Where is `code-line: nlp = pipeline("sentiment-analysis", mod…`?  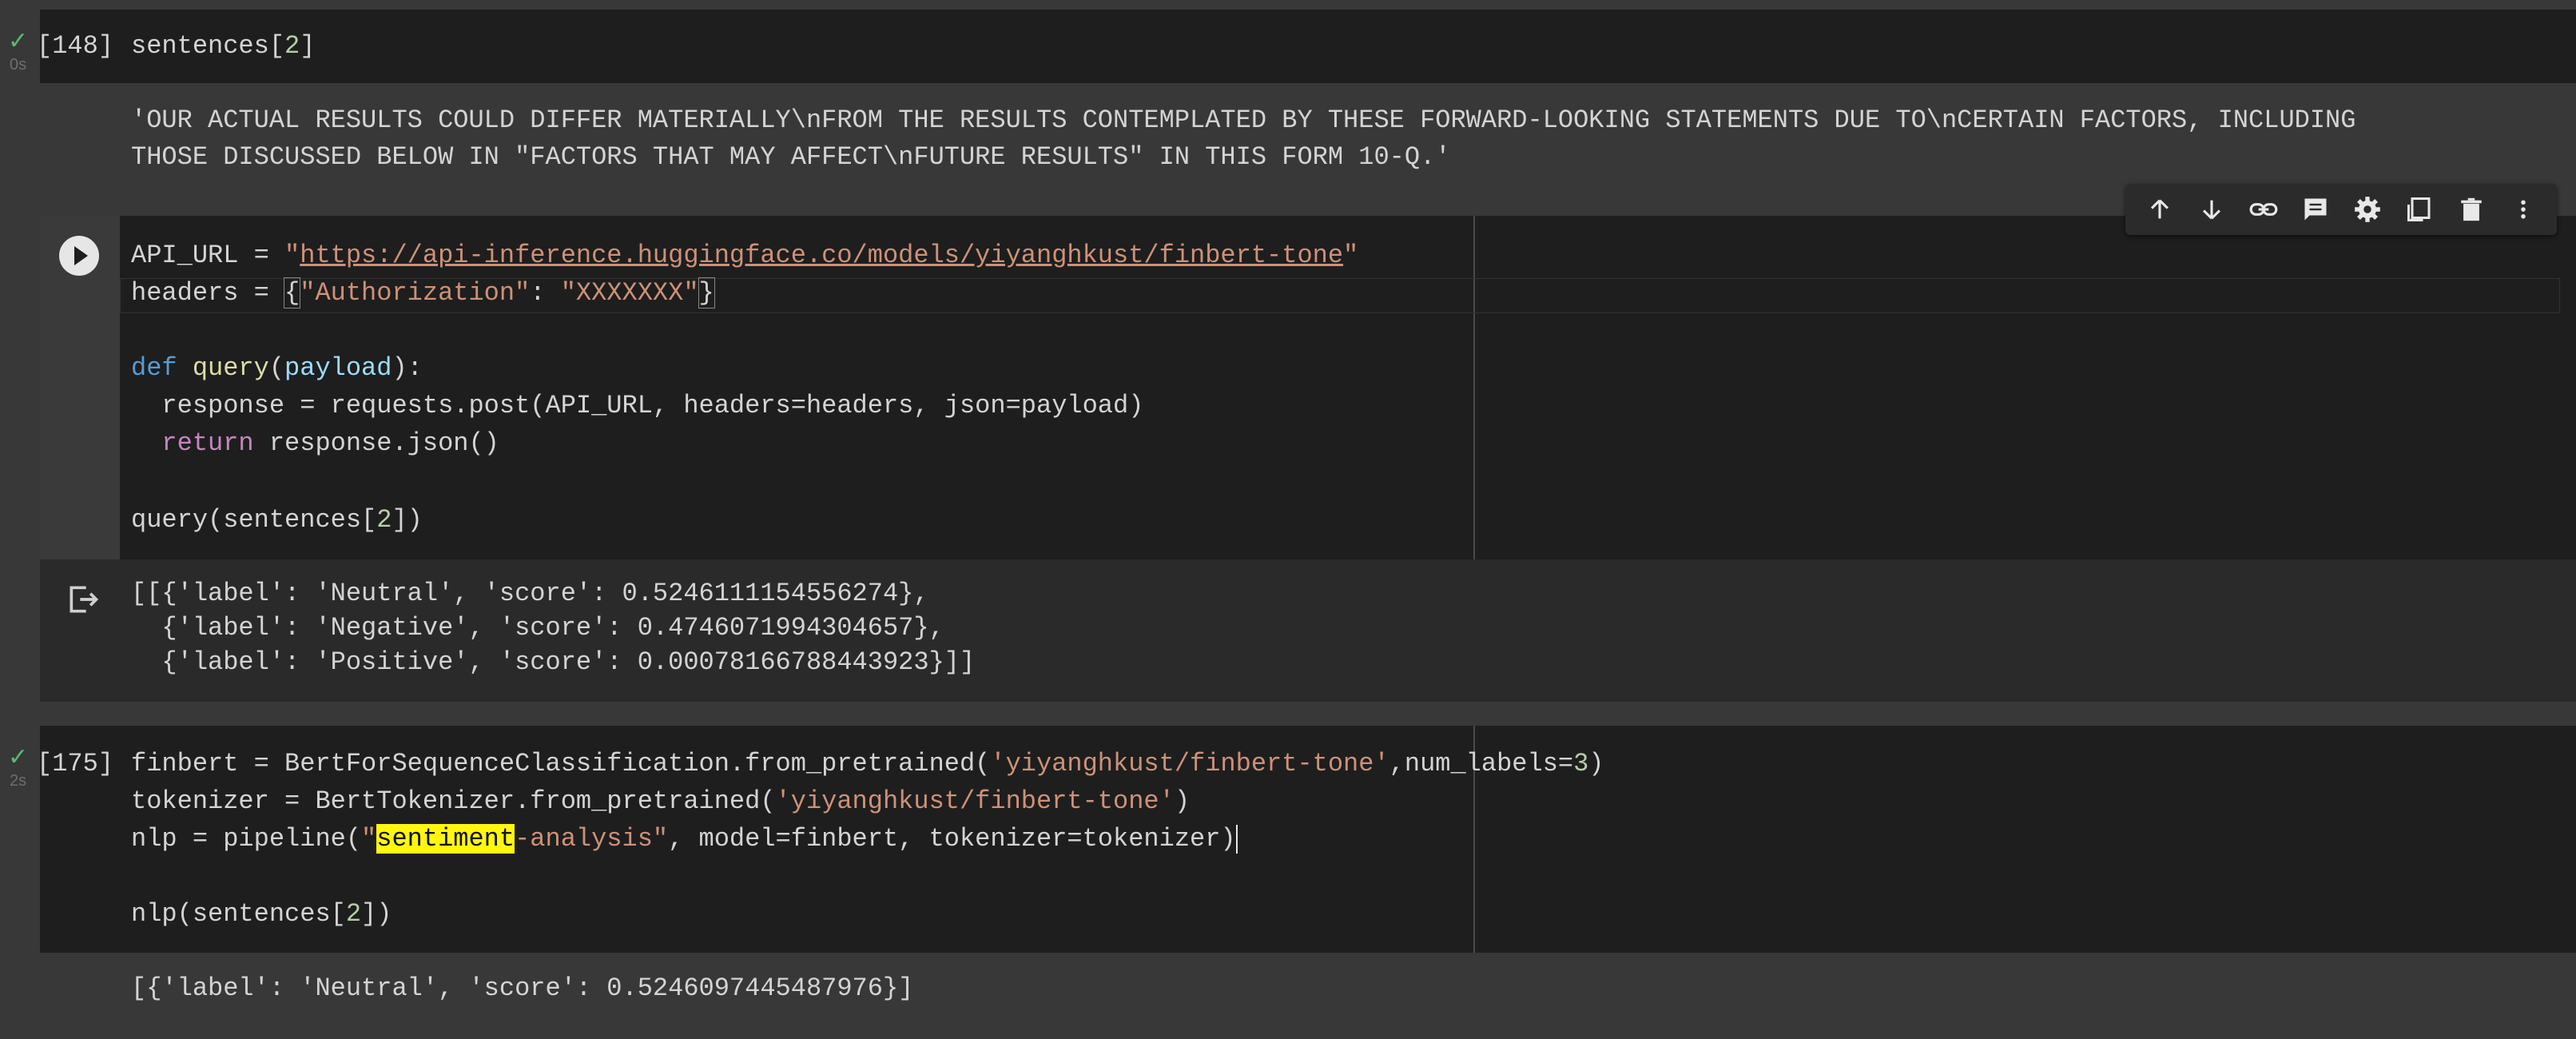 code-line: nlp = pipeline("sentiment-analysis", mod… is located at coordinates (684, 839).